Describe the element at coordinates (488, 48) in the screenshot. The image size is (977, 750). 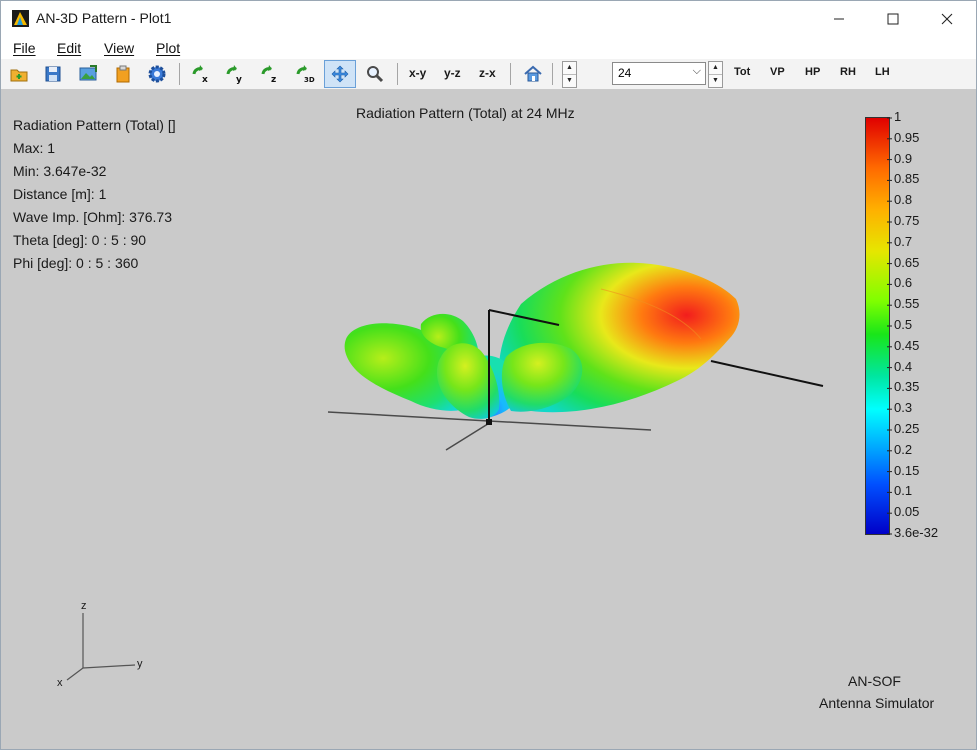
I see `menu-bar: File Edit View Plot` at that location.